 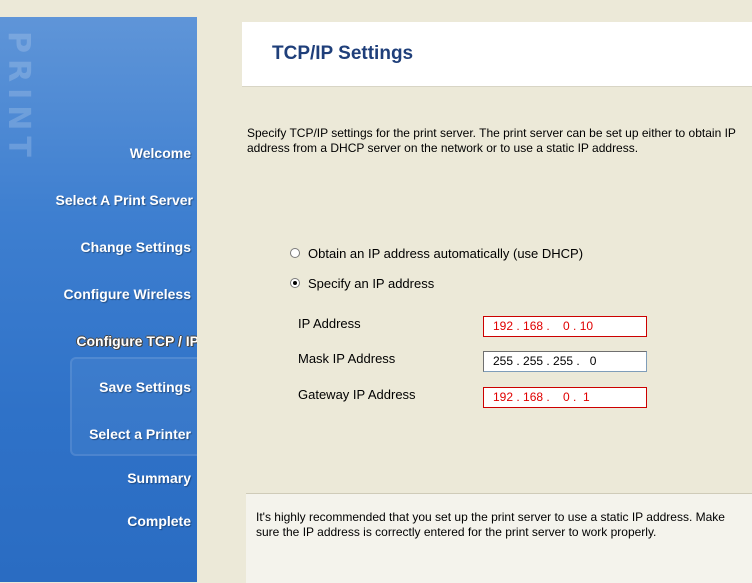 I want to click on mask-address-label: Mask IP Address, so click(x=347, y=358).